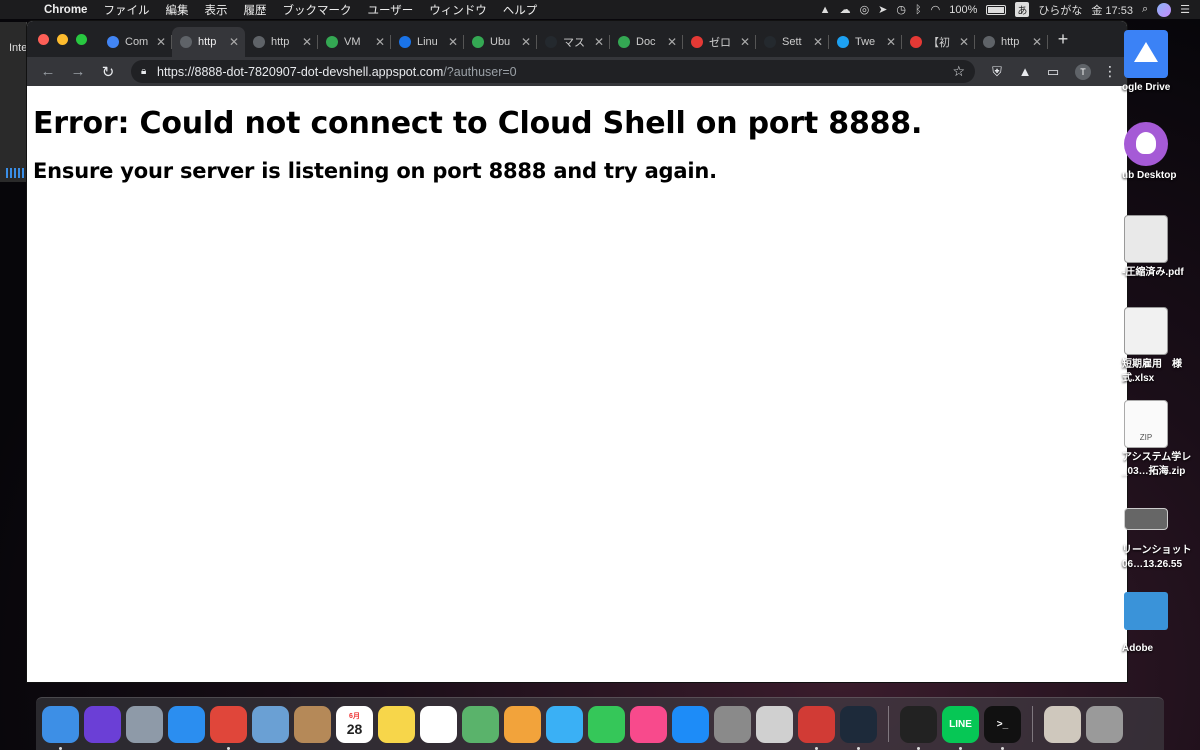  What do you see at coordinates (719, 42) in the screenshot?
I see `browser-tab: ゼロ ✕` at bounding box center [719, 42].